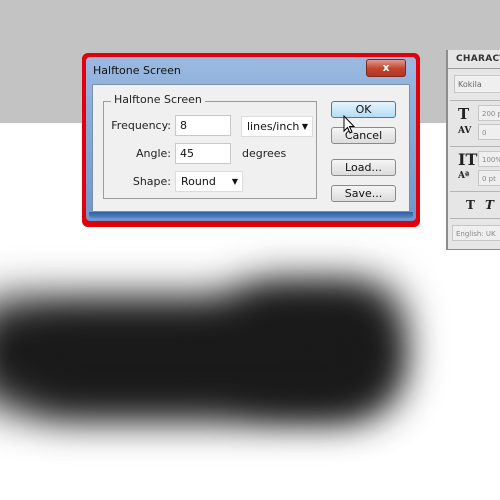  I want to click on tracking-field: 0, so click(489, 132).